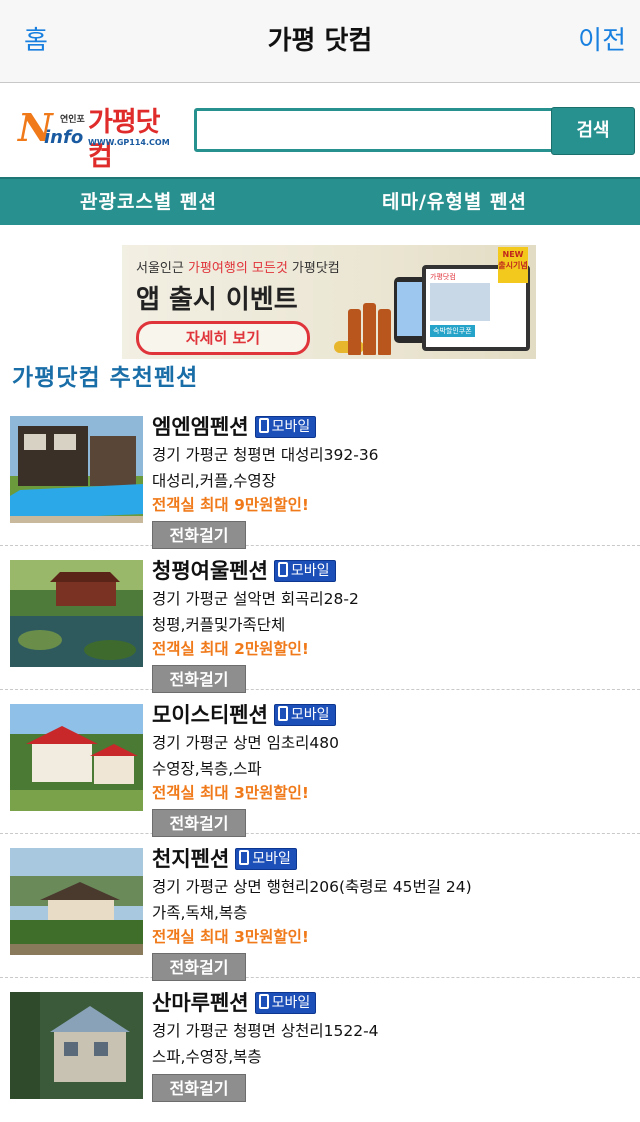  I want to click on pension-name: 청평여울펜션 모바일, so click(244, 571).